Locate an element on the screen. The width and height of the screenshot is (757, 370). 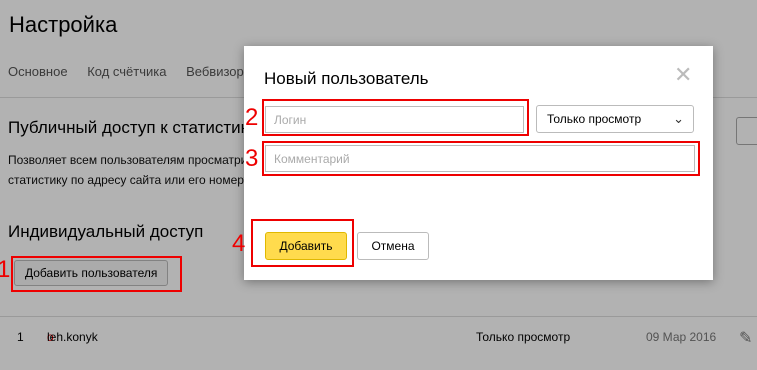
annotation-number-1: 1 is located at coordinates (5, 269).